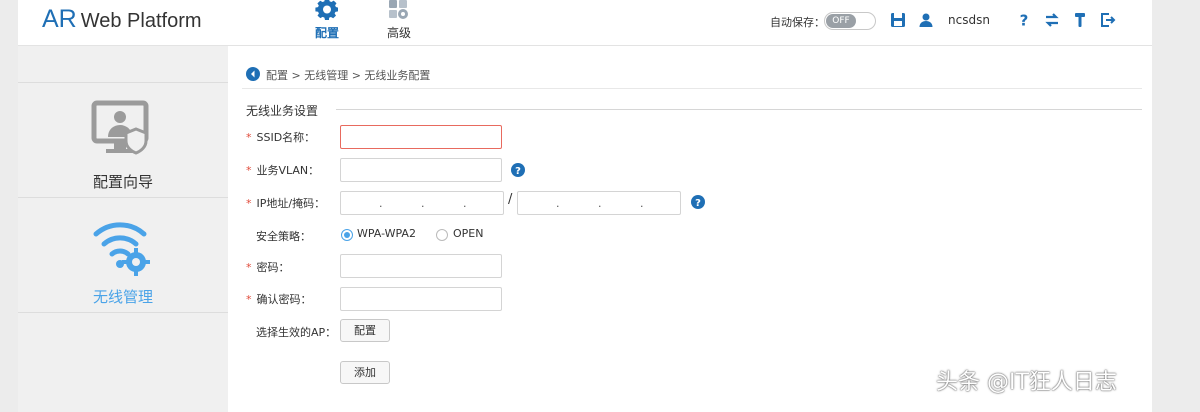  I want to click on username: ncsdsn, so click(969, 20).